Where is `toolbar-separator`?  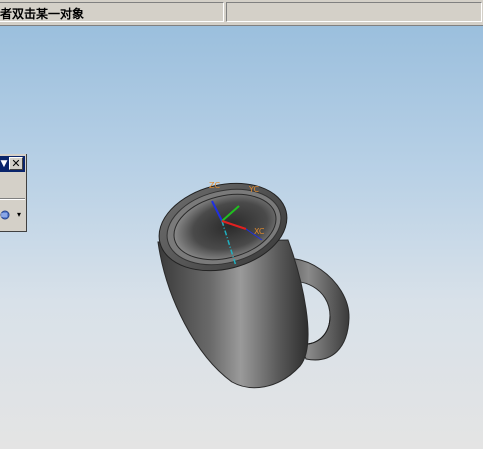 toolbar-separator is located at coordinates (12, 199).